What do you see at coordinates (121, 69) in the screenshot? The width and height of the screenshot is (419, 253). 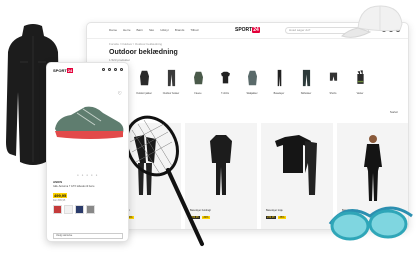 I see `menu-icon` at bounding box center [121, 69].